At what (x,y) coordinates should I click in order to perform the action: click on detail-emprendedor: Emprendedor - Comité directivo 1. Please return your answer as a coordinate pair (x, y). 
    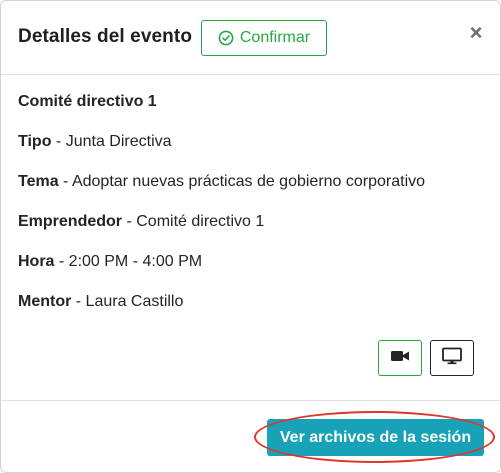
    Looking at the image, I should click on (141, 222).